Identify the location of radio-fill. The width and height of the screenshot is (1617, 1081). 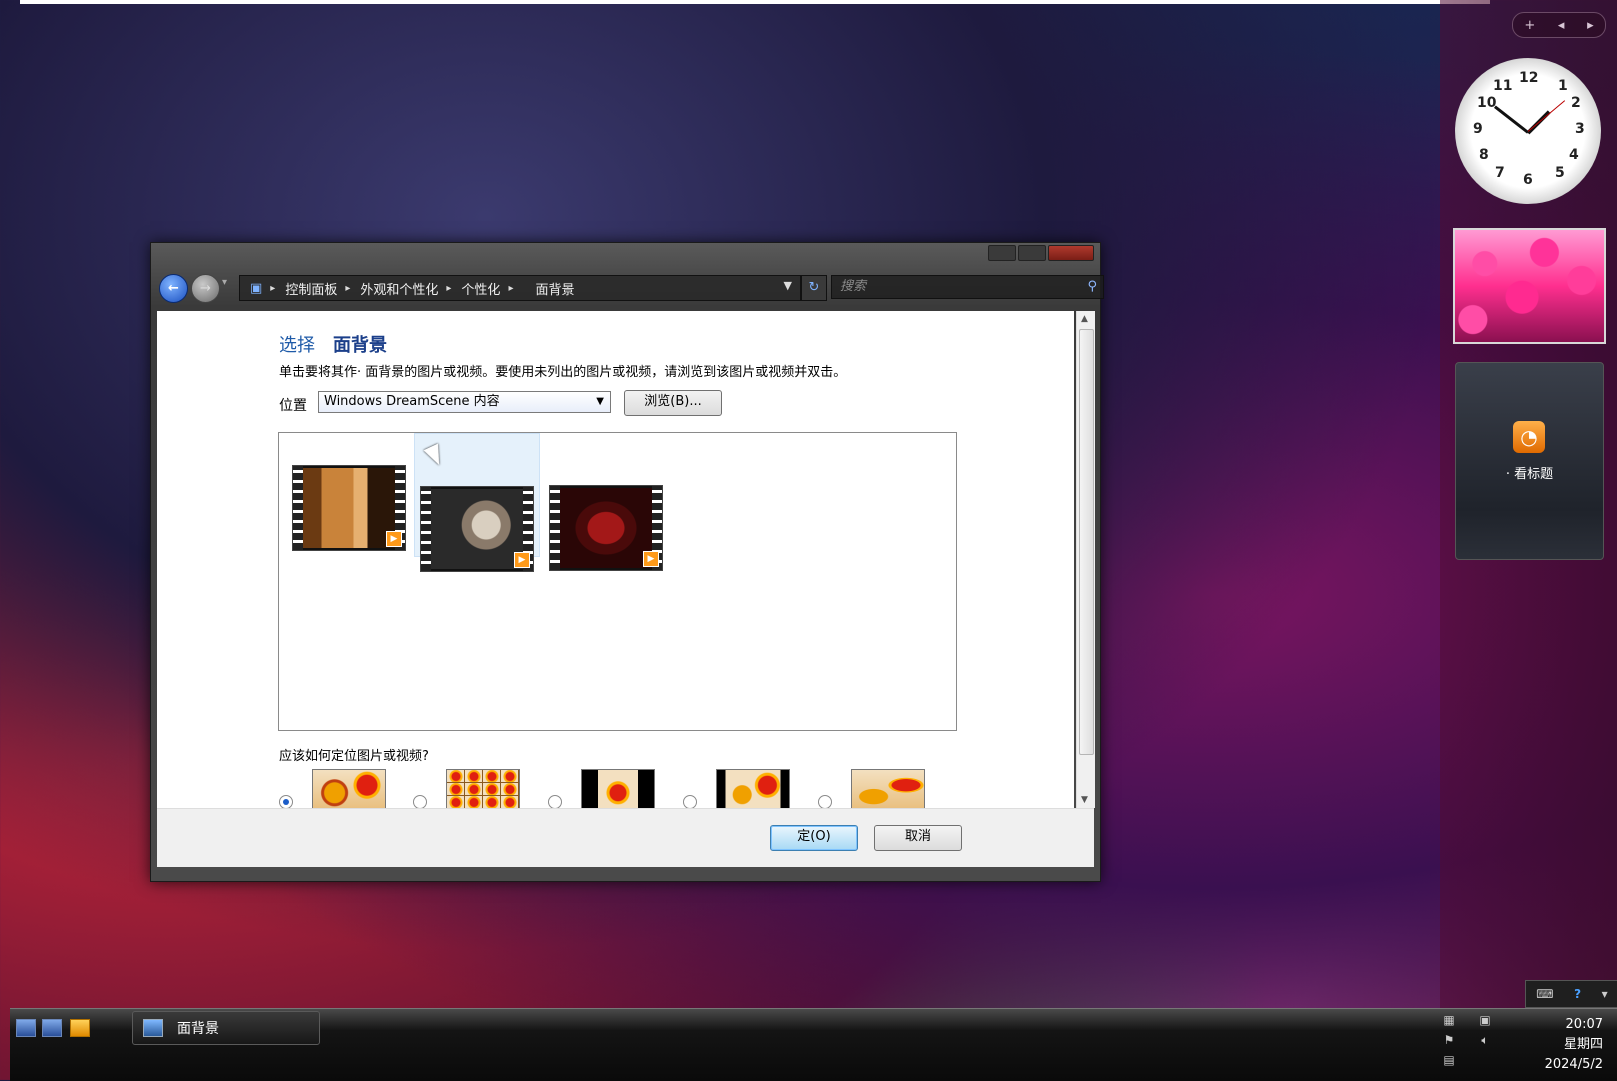
(286, 802).